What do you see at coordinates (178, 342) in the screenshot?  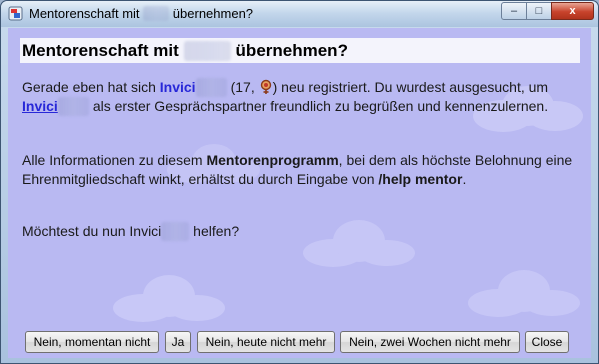 I see `yes-button: Ja` at bounding box center [178, 342].